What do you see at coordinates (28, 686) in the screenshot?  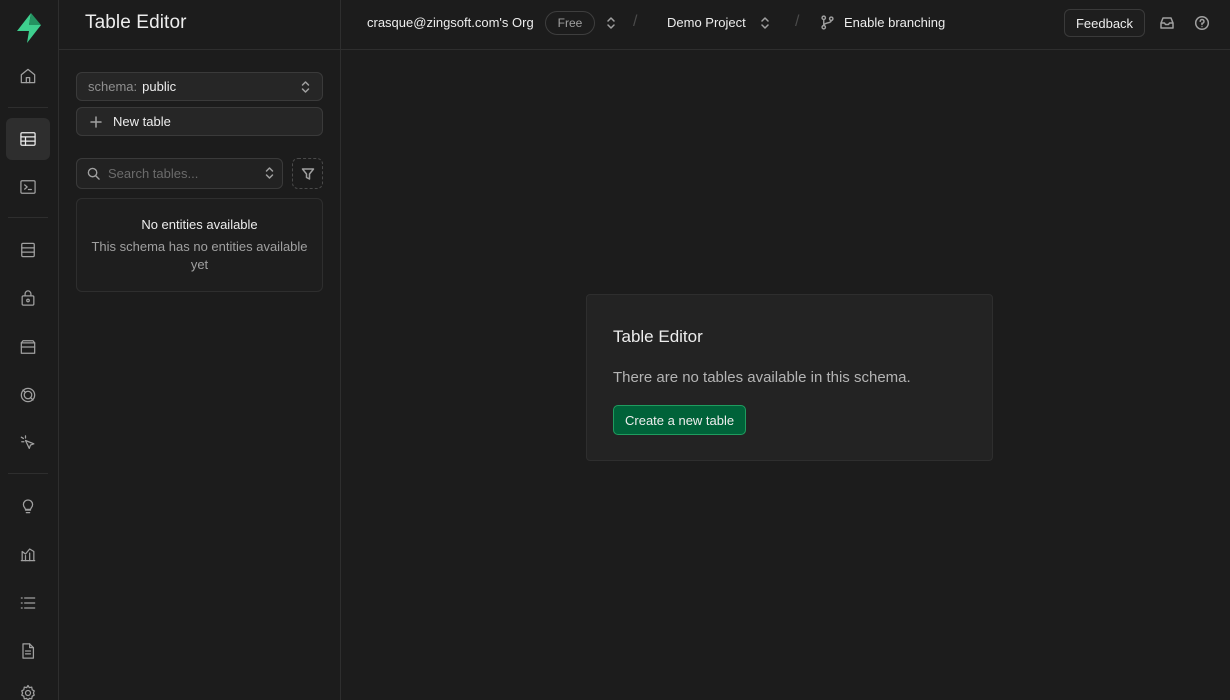 I see `settings-icon` at bounding box center [28, 686].